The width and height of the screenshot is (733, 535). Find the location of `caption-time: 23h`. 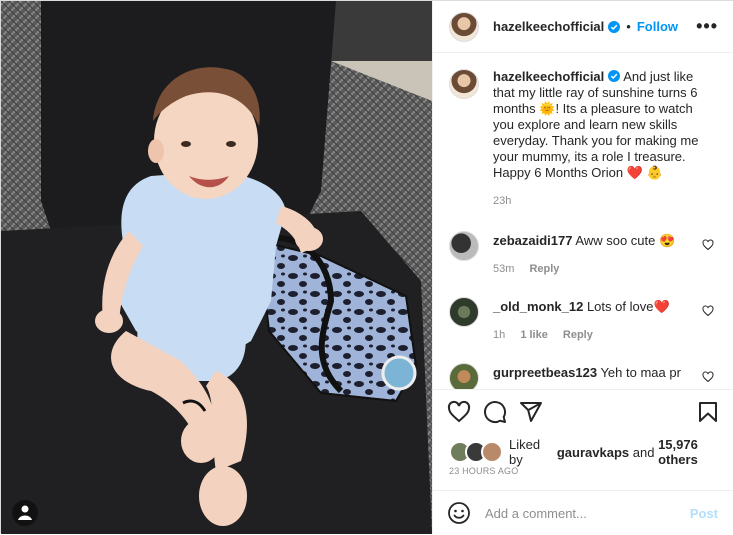

caption-time: 23h is located at coordinates (502, 201).